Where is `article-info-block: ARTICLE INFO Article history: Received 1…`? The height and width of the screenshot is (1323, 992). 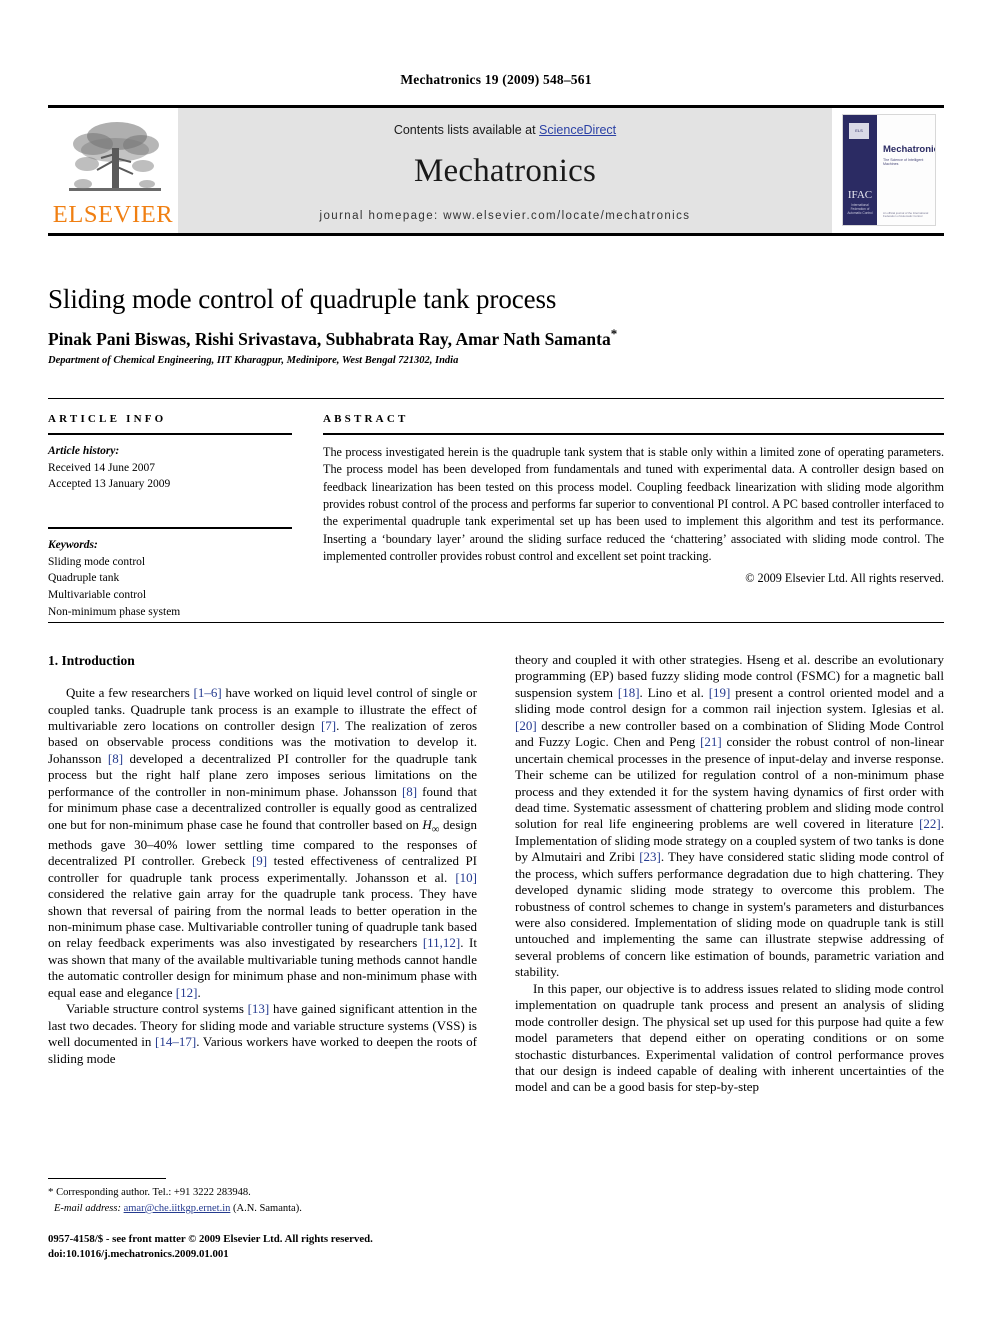
article-info-block: ARTICLE INFO Article history: Received 1… is located at coordinates (170, 516).